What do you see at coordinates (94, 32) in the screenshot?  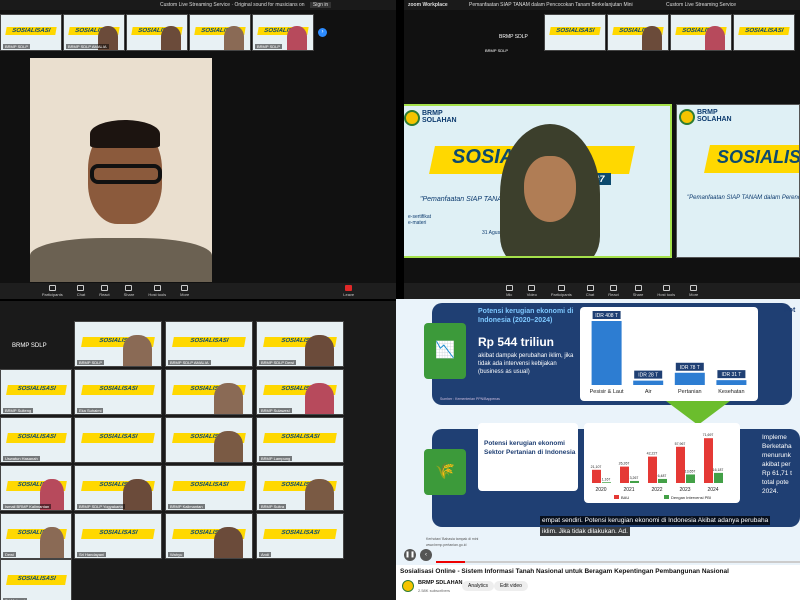 I see `thumb-1: SOSIALISASI BRMP SDLP AMALIA` at bounding box center [94, 32].